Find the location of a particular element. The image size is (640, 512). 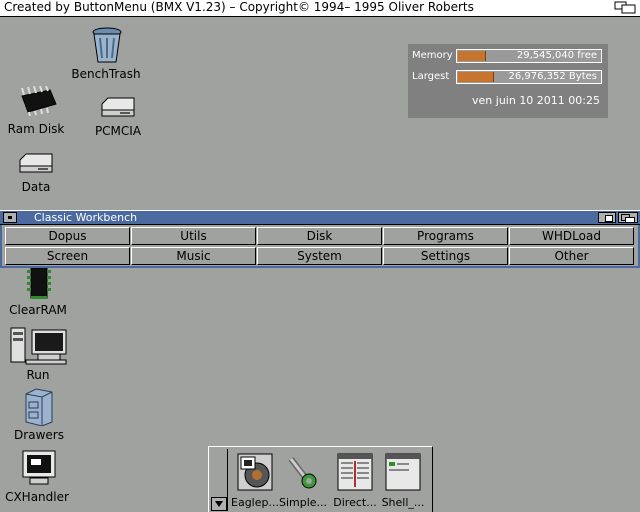

largest-bar-fill is located at coordinates (476, 77).